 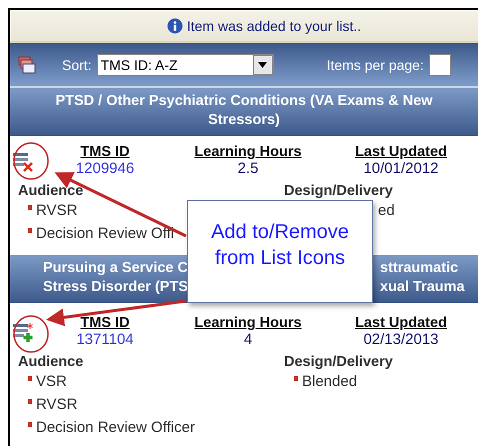 I want to click on list-item-text: VSR, so click(x=51, y=381).